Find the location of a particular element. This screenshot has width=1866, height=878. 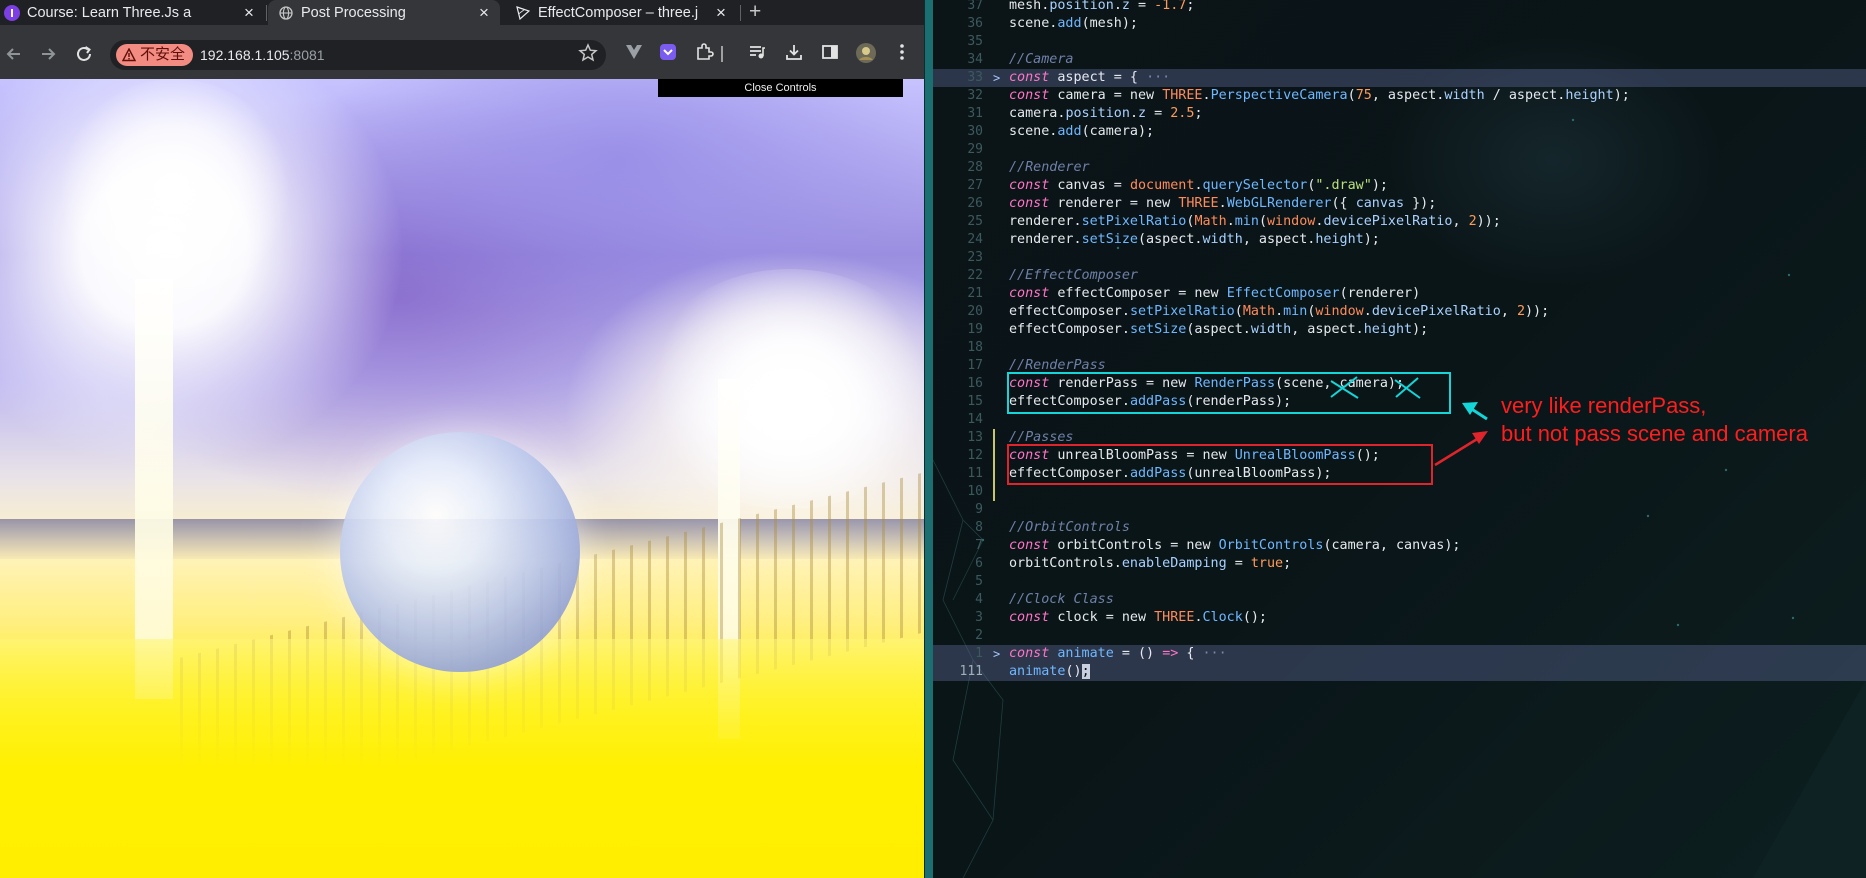

line-number: 21 is located at coordinates (975, 293).